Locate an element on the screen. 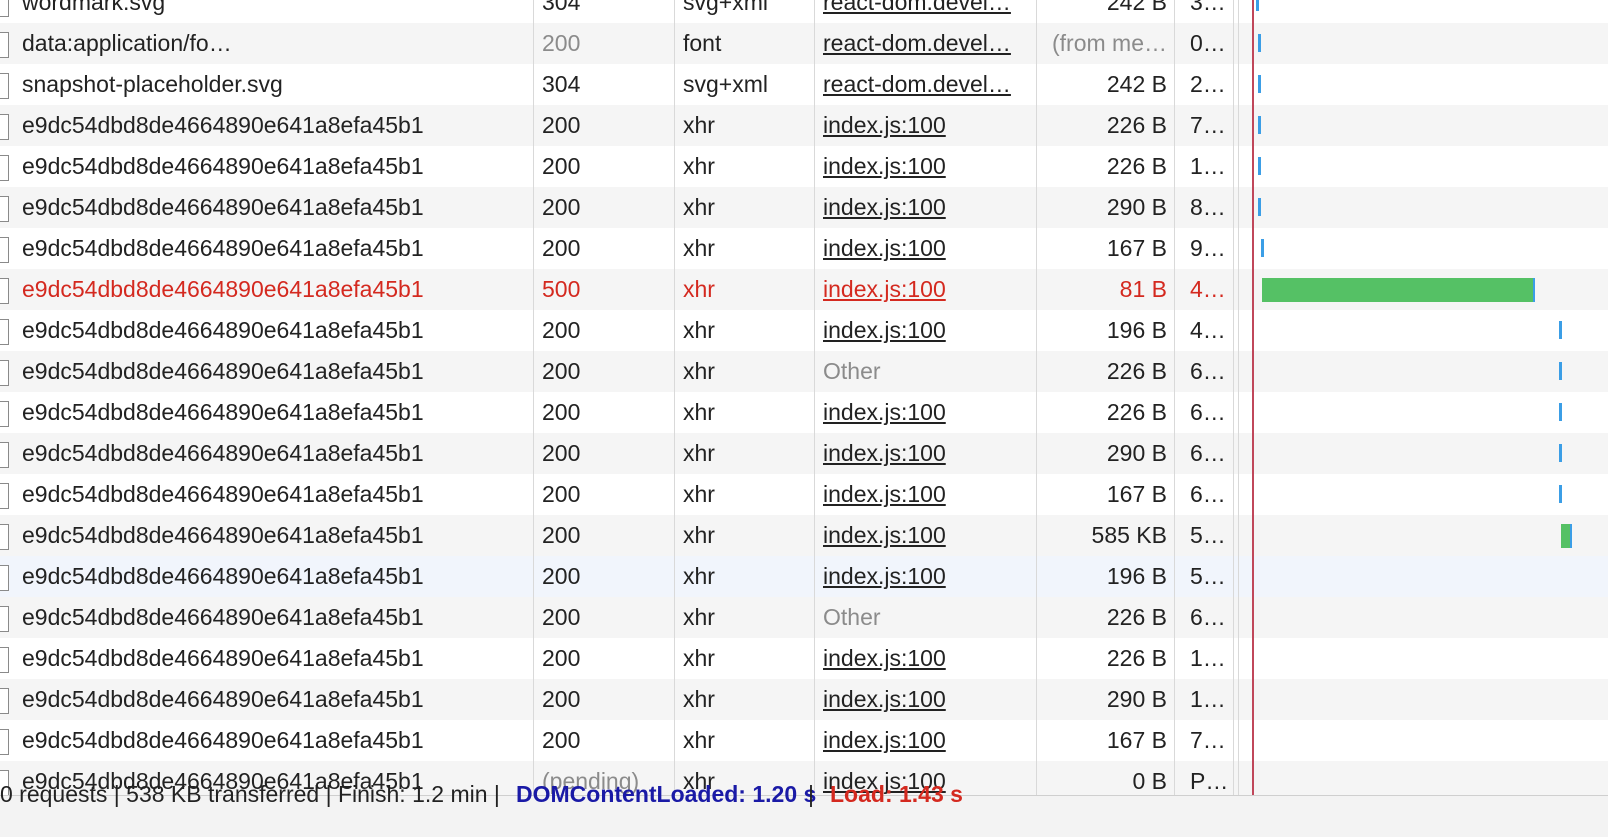  request-size: 242 B is located at coordinates (1136, 84).